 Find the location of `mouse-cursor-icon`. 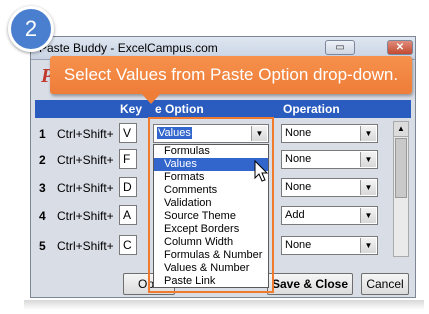

mouse-cursor-icon is located at coordinates (261, 171).